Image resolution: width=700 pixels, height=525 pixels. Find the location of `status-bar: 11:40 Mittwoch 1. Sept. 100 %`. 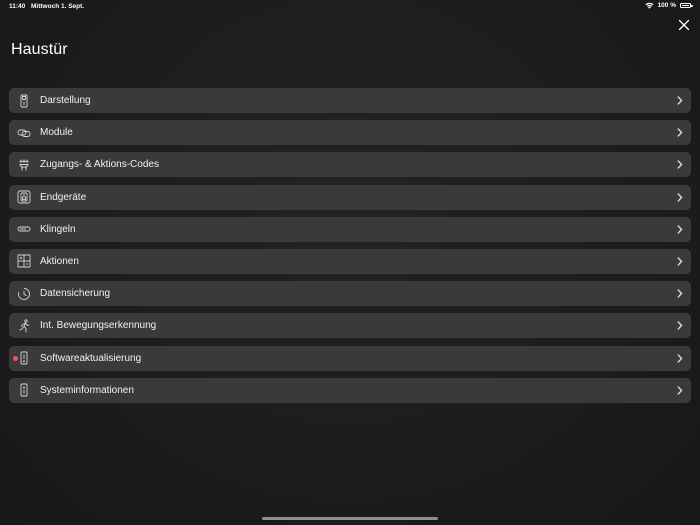

status-bar: 11:40 Mittwoch 1. Sept. 100 % is located at coordinates (350, 7).